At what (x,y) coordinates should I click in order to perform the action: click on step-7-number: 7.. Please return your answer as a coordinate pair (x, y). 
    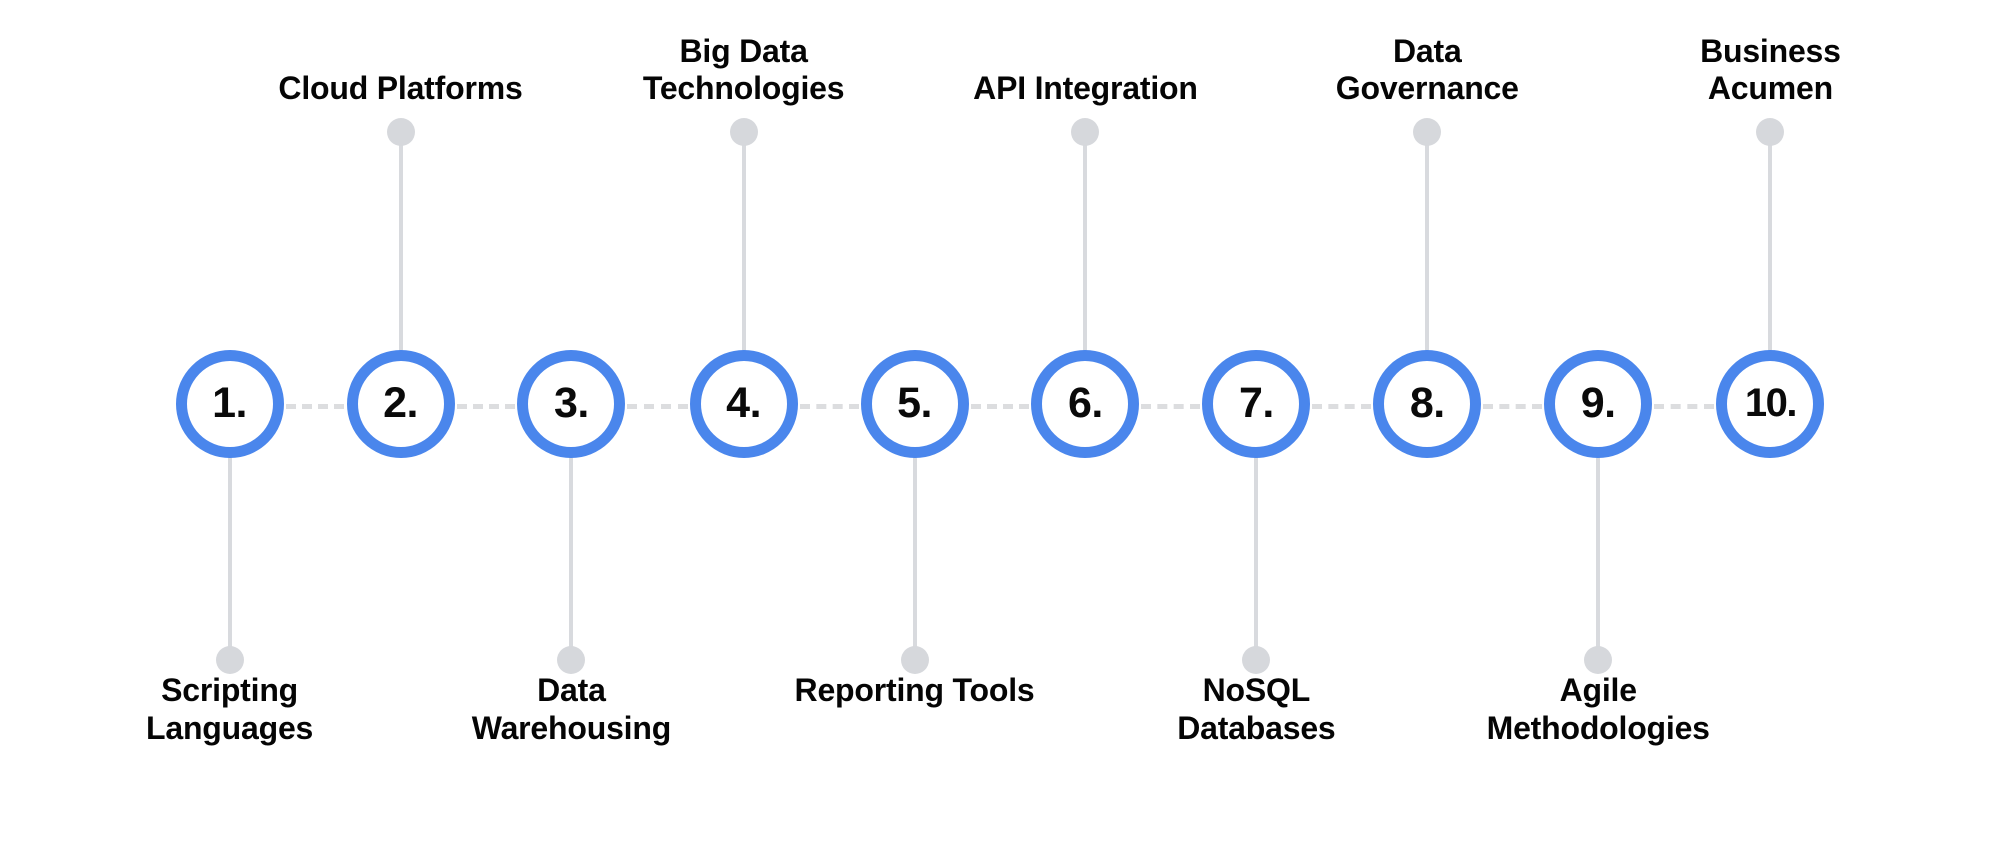
    Looking at the image, I should click on (1256, 402).